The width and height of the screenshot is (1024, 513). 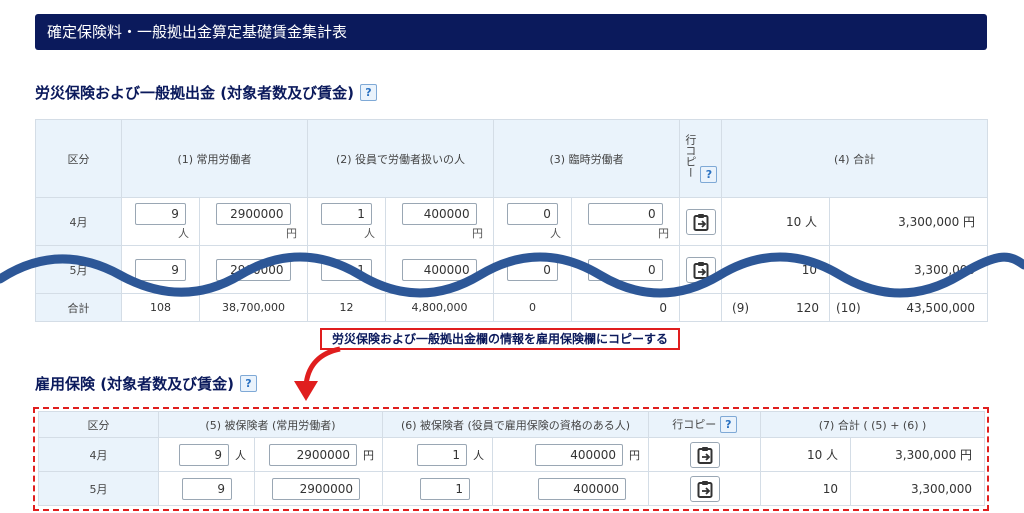 What do you see at coordinates (918, 488) in the screenshot?
I see `total-wage: 3,300,000` at bounding box center [918, 488].